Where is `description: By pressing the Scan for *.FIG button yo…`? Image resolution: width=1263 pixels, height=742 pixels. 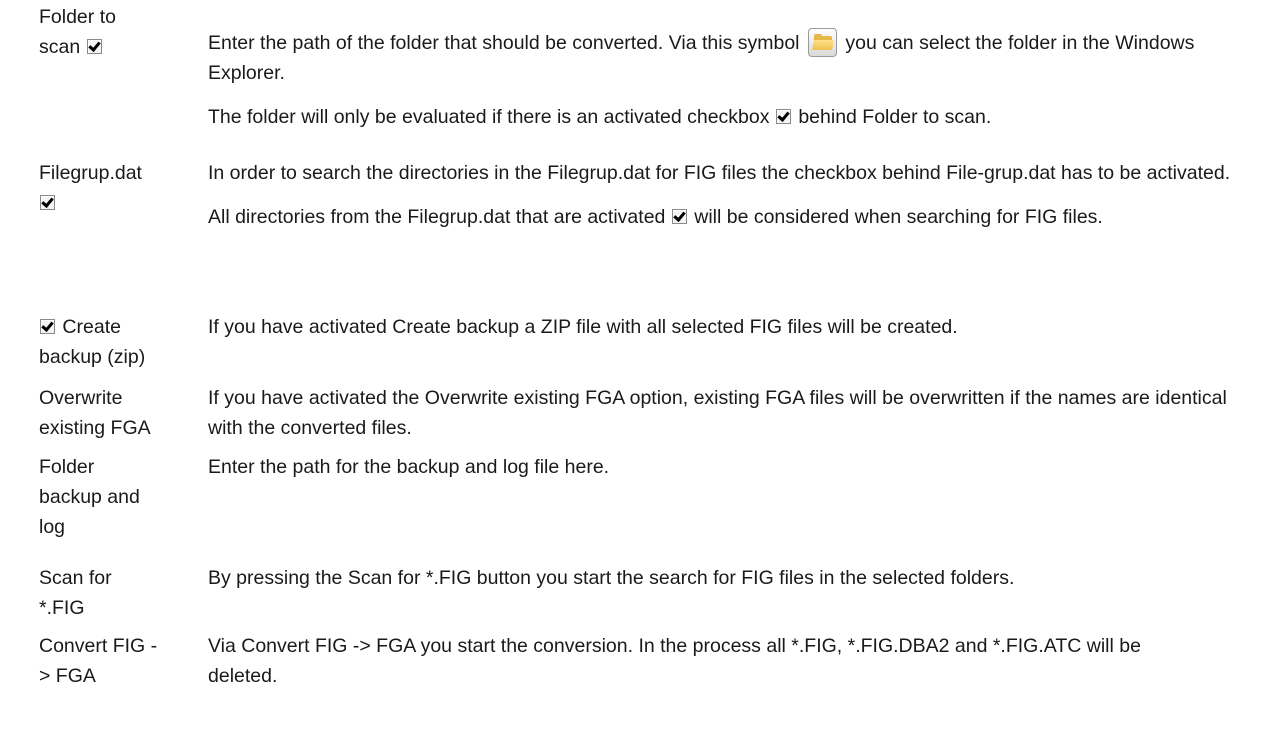
description: By pressing the Scan for *.FIG button yo… is located at coordinates (728, 578).